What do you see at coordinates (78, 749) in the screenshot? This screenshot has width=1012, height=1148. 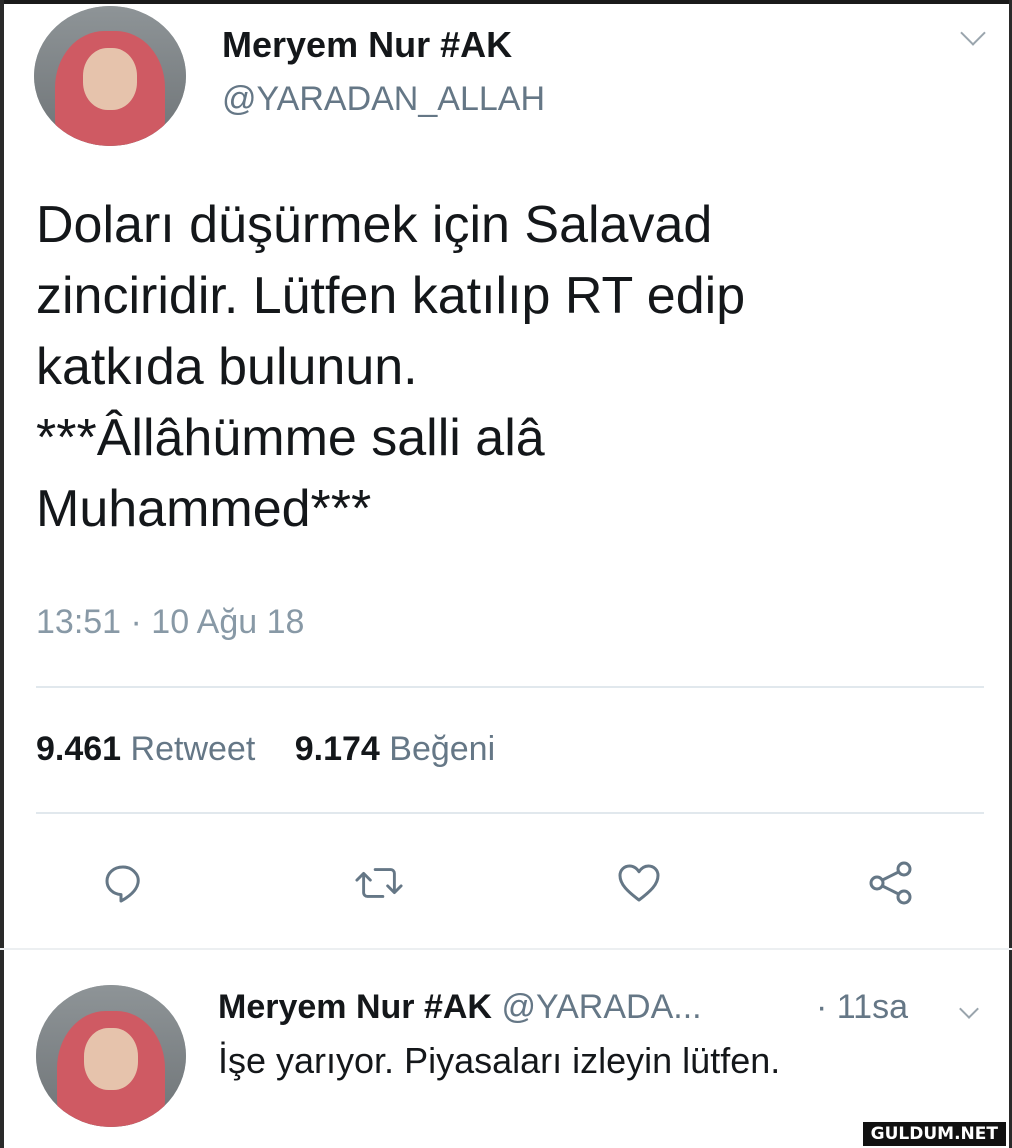 I see `retweet-count: 9.461` at bounding box center [78, 749].